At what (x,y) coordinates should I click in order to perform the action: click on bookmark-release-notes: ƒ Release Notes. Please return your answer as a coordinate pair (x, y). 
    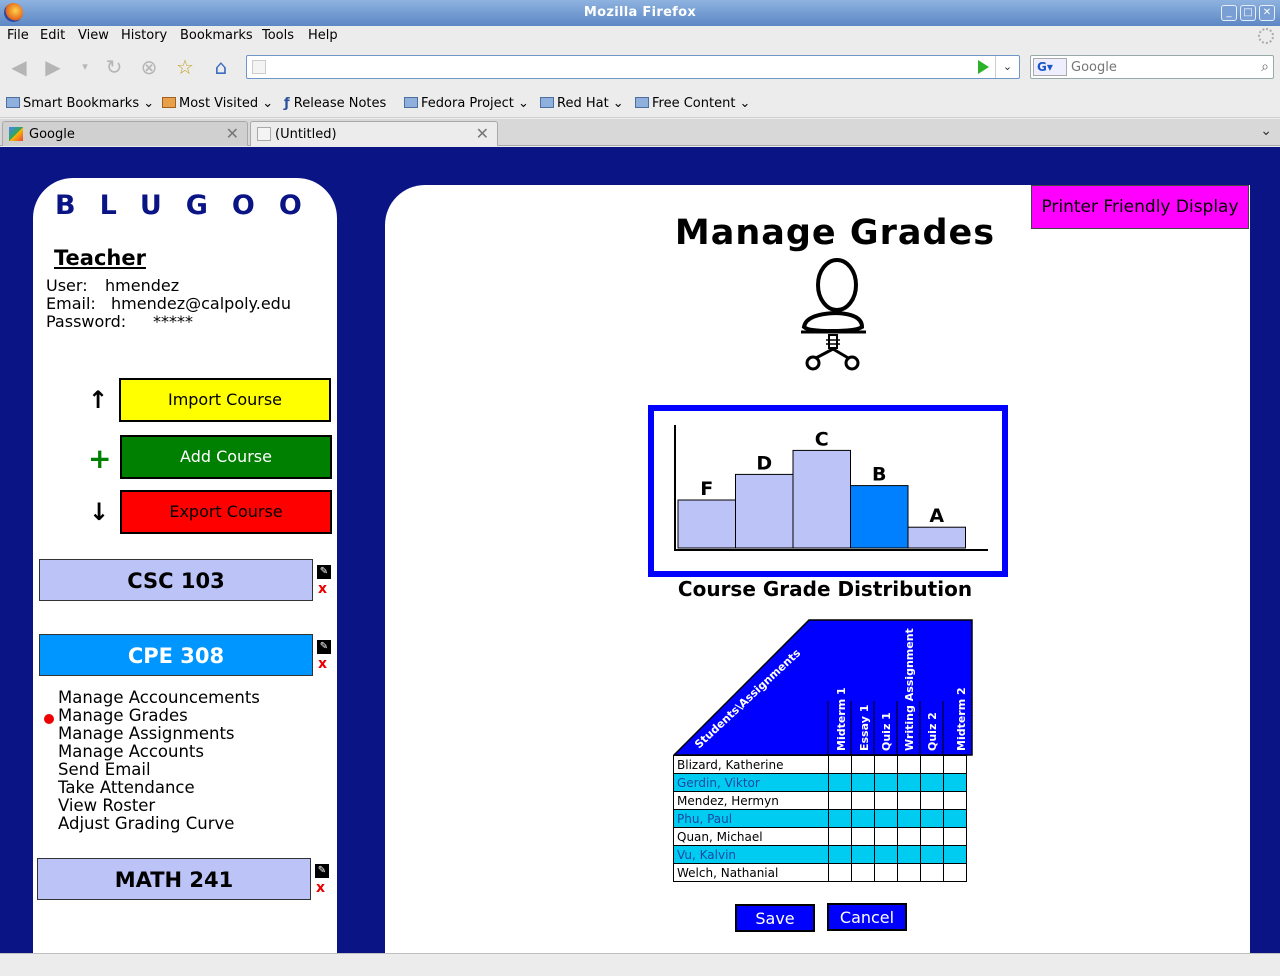
    Looking at the image, I should click on (335, 103).